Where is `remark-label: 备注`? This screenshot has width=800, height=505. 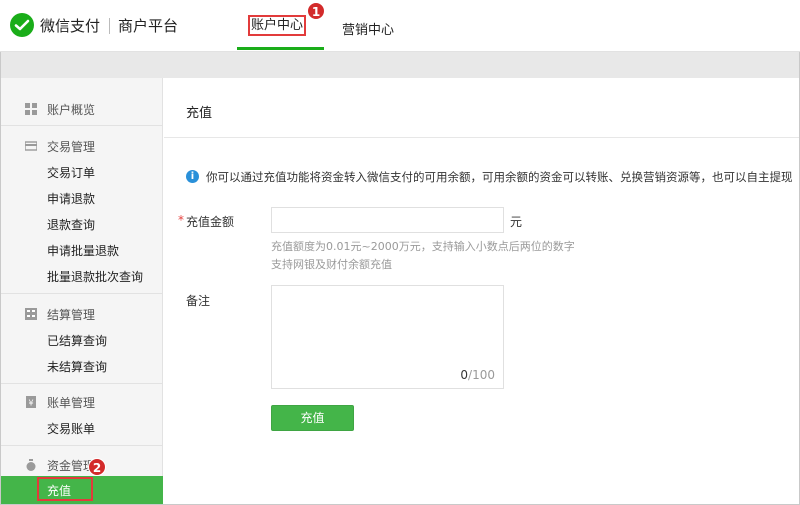
remark-label: 备注 is located at coordinates (198, 301).